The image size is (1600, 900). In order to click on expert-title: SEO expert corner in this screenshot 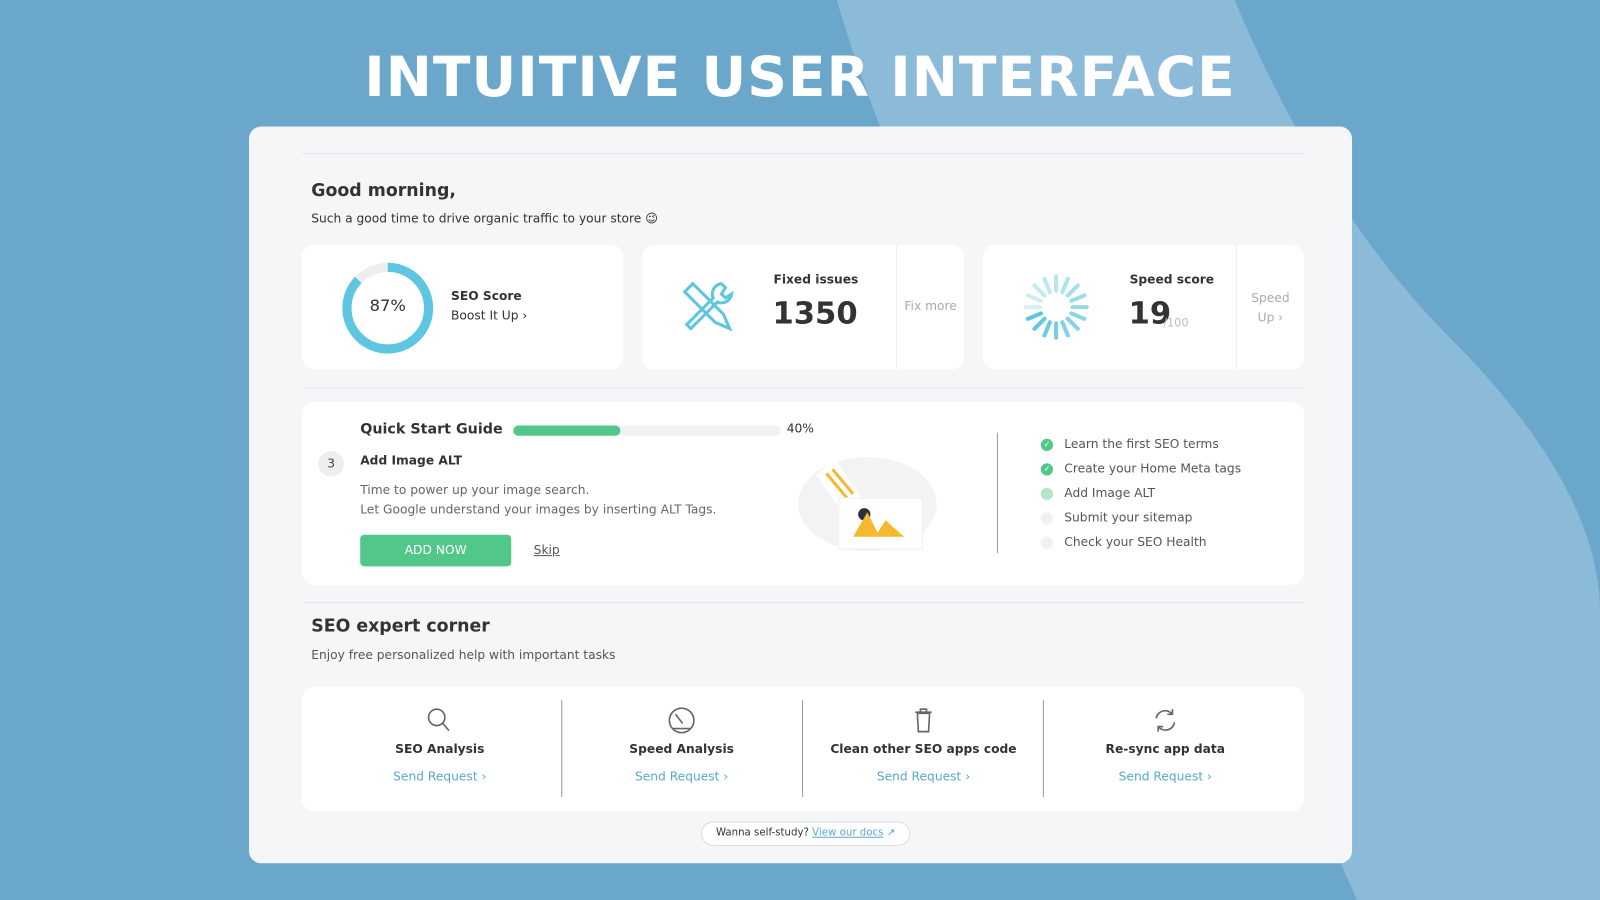, I will do `click(400, 626)`.